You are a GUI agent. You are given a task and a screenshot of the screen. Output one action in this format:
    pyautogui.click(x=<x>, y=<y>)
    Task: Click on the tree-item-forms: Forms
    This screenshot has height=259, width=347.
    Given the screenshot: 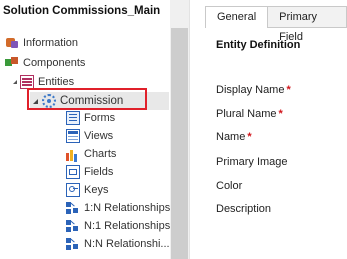 What is the action you would take?
    pyautogui.click(x=90, y=118)
    